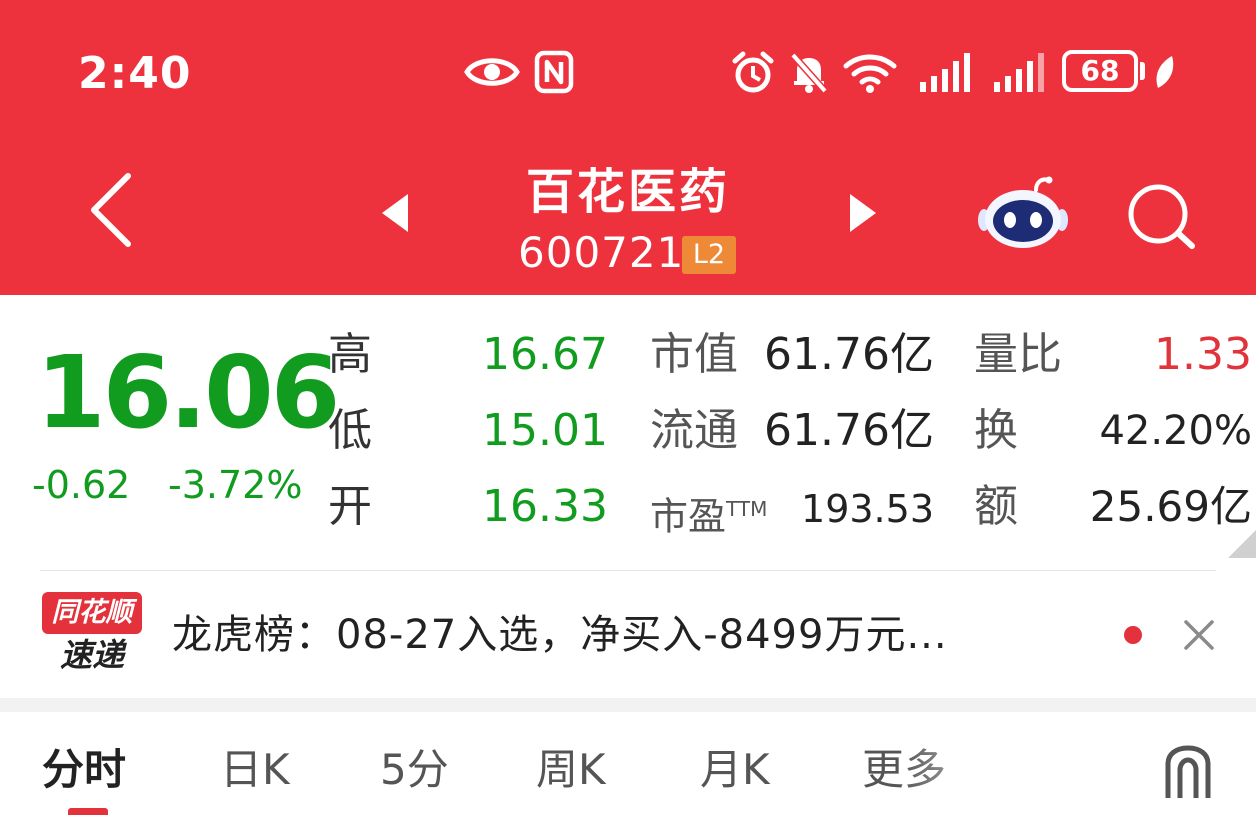 This screenshot has width=1256, height=815. Describe the element at coordinates (84, 770) in the screenshot. I see `tab-intraday: 分时` at that location.